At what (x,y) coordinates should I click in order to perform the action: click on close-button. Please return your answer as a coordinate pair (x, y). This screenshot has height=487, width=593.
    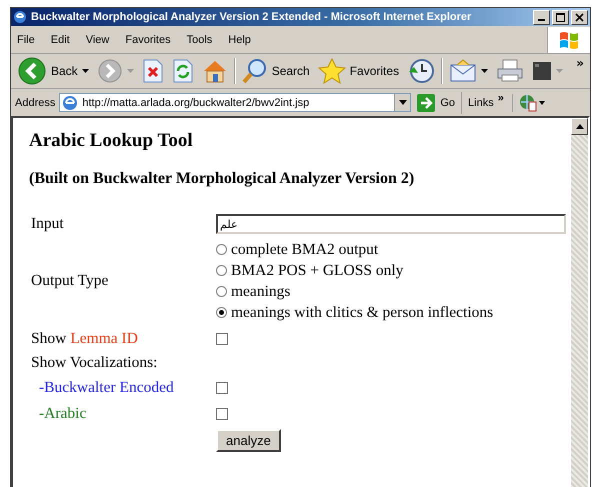
    Looking at the image, I should click on (579, 17).